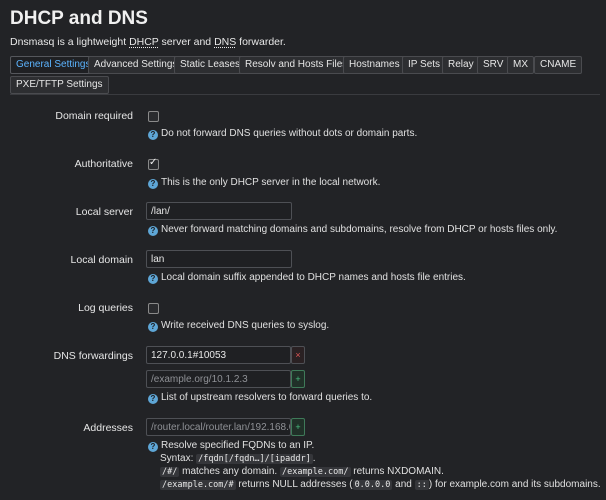 The height and width of the screenshot is (500, 606). I want to click on tab-cname: CNAME, so click(558, 65).